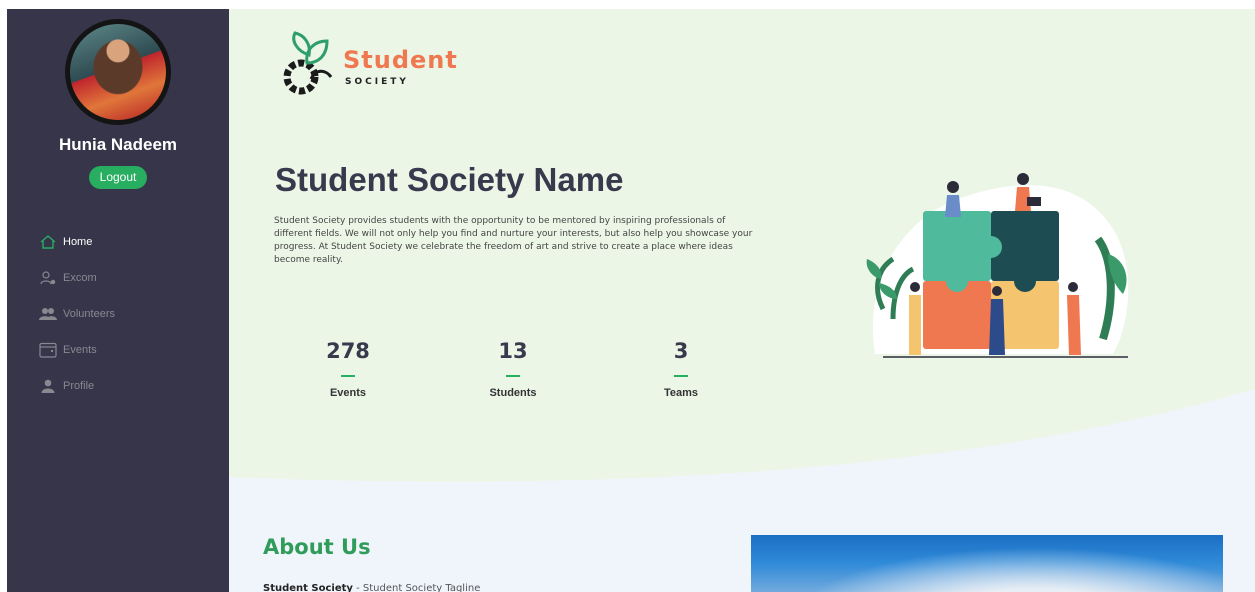 This screenshot has width=1255, height=592. I want to click on sidebar-item-label: Volunteers, so click(89, 314).